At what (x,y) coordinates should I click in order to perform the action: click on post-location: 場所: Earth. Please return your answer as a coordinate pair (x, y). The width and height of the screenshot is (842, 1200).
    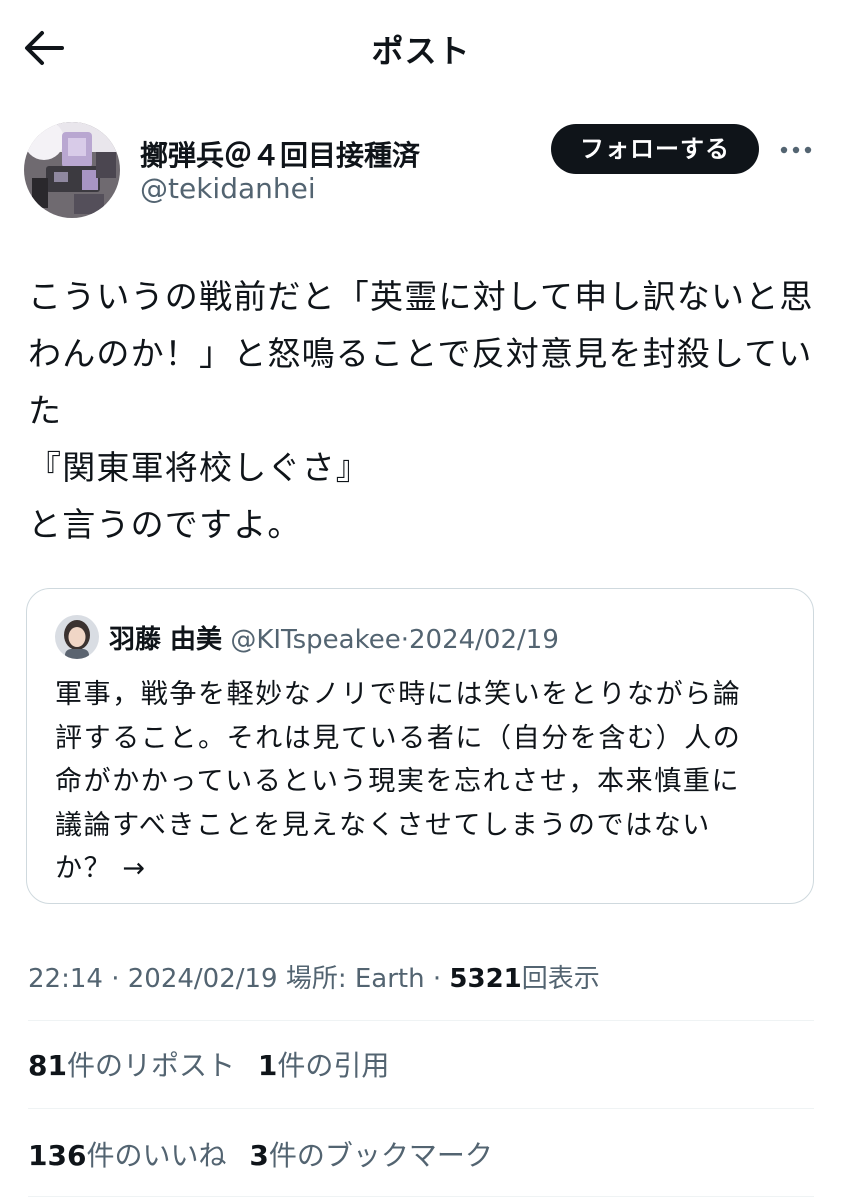
    Looking at the image, I should click on (355, 979).